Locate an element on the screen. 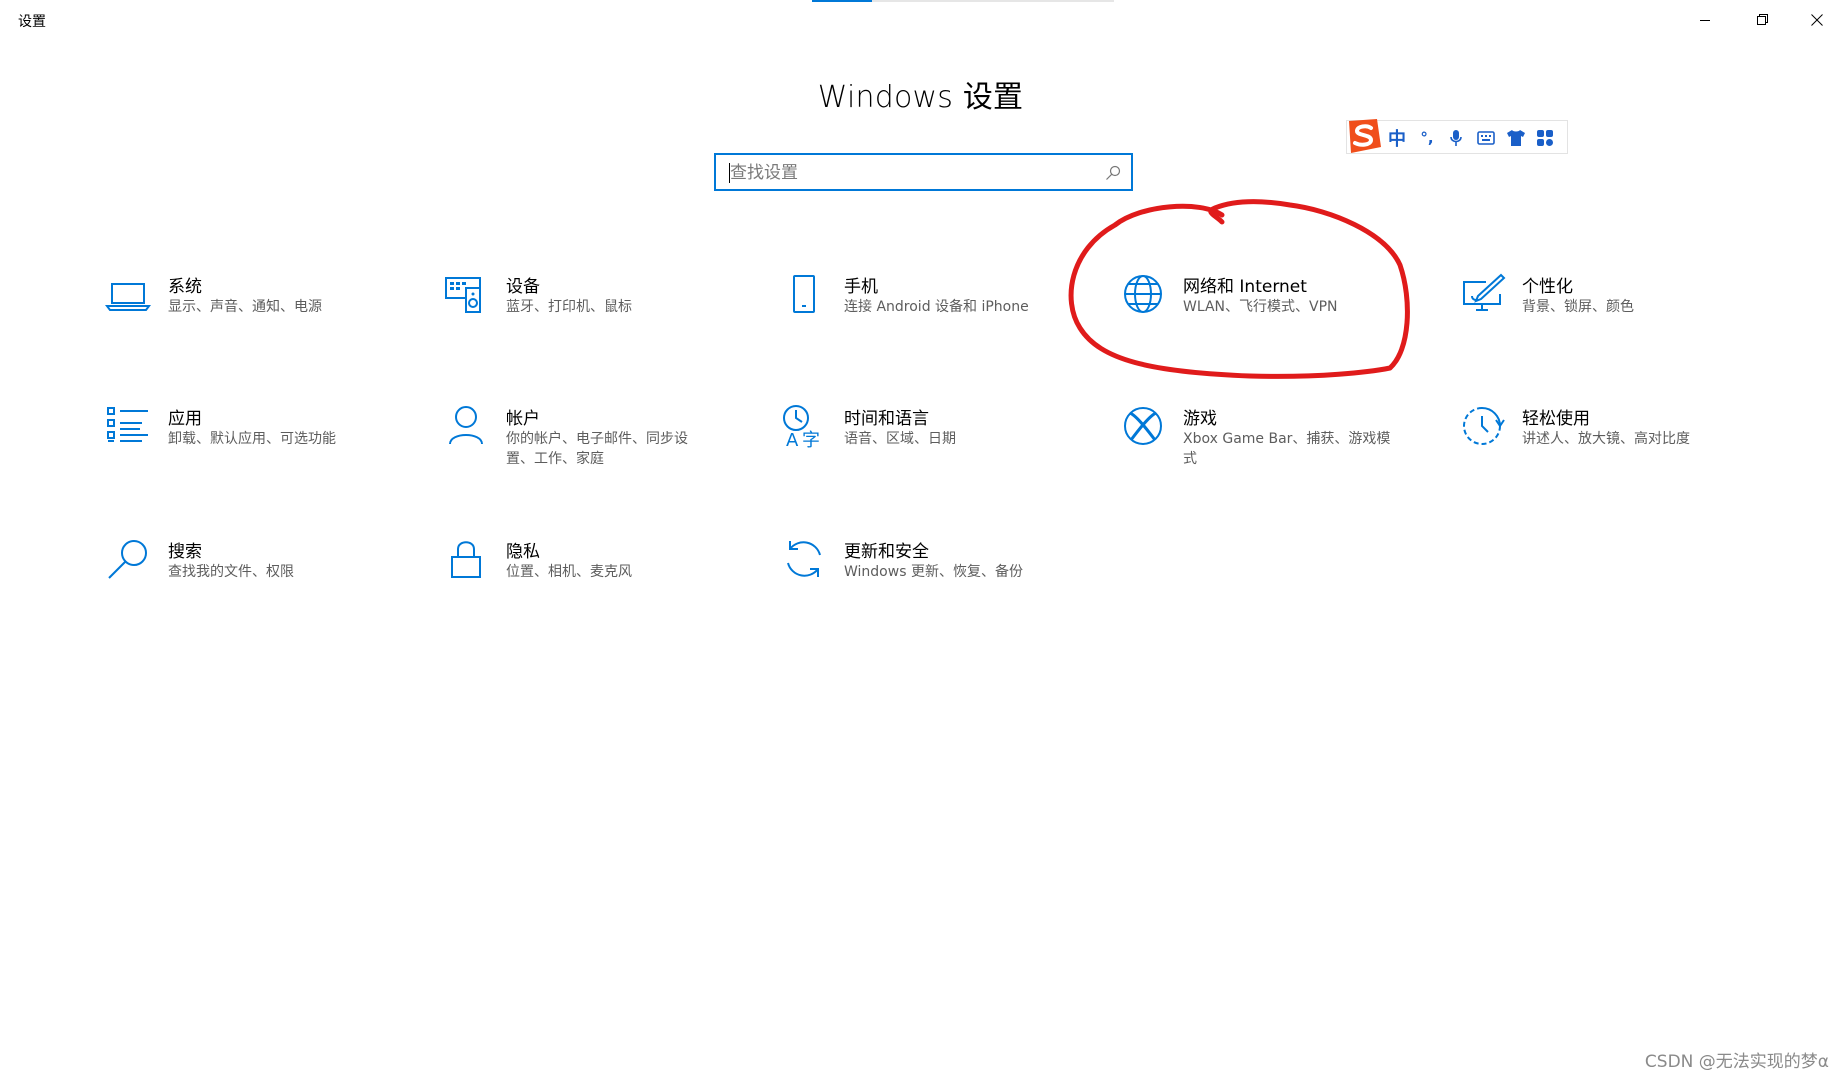  tile-name: 时间和语言 is located at coordinates (886, 419).